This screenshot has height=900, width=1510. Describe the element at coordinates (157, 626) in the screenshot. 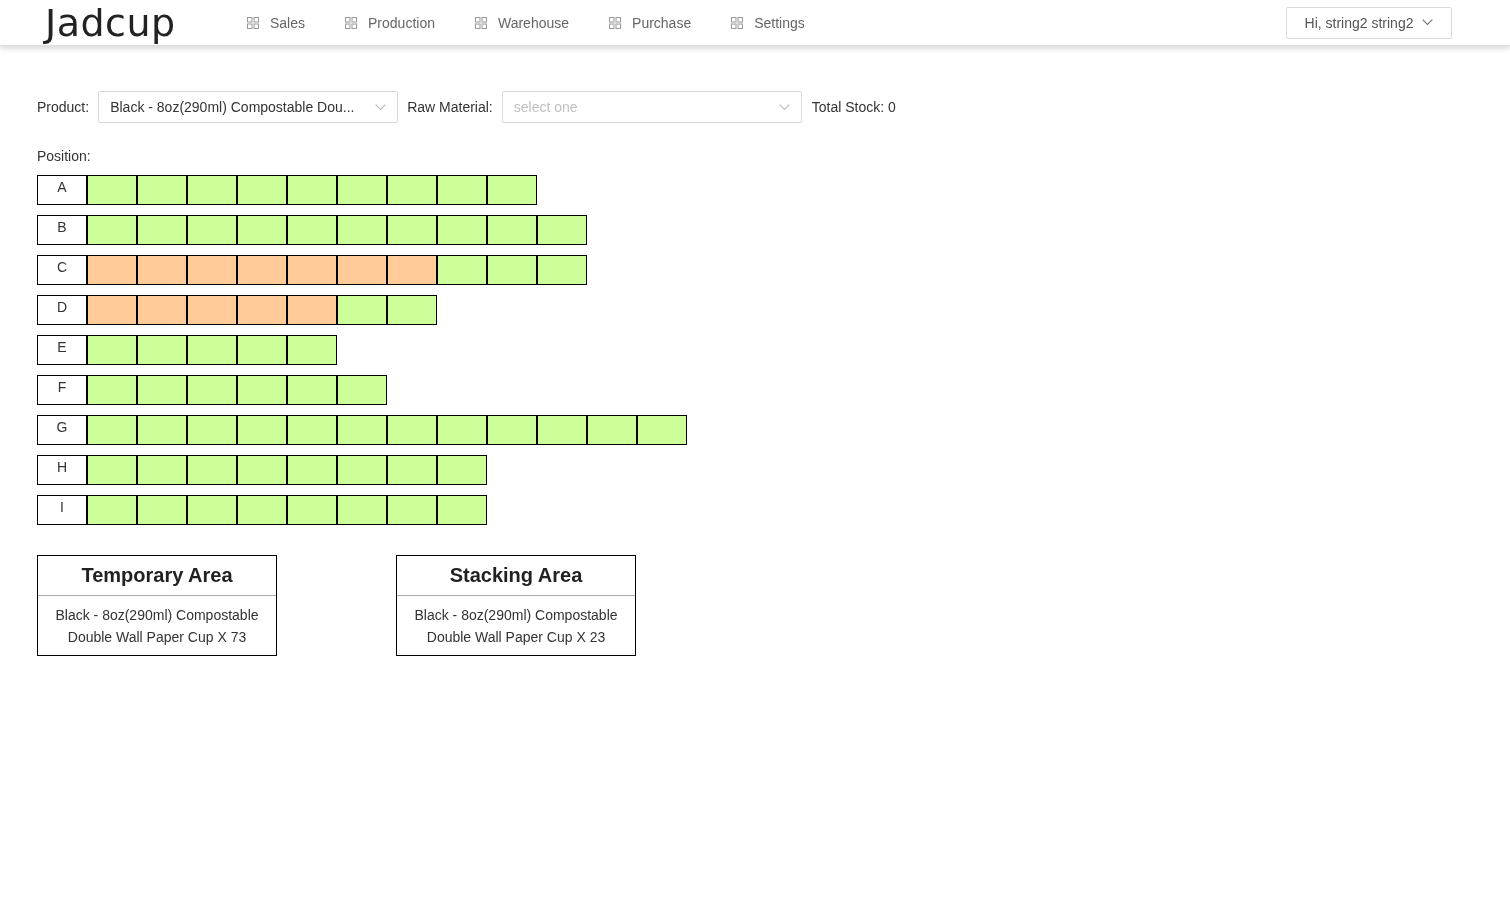

I see `area-content-text: Black - 8oz(290ml) Compostable Double Wall Paper Cup X 73` at that location.